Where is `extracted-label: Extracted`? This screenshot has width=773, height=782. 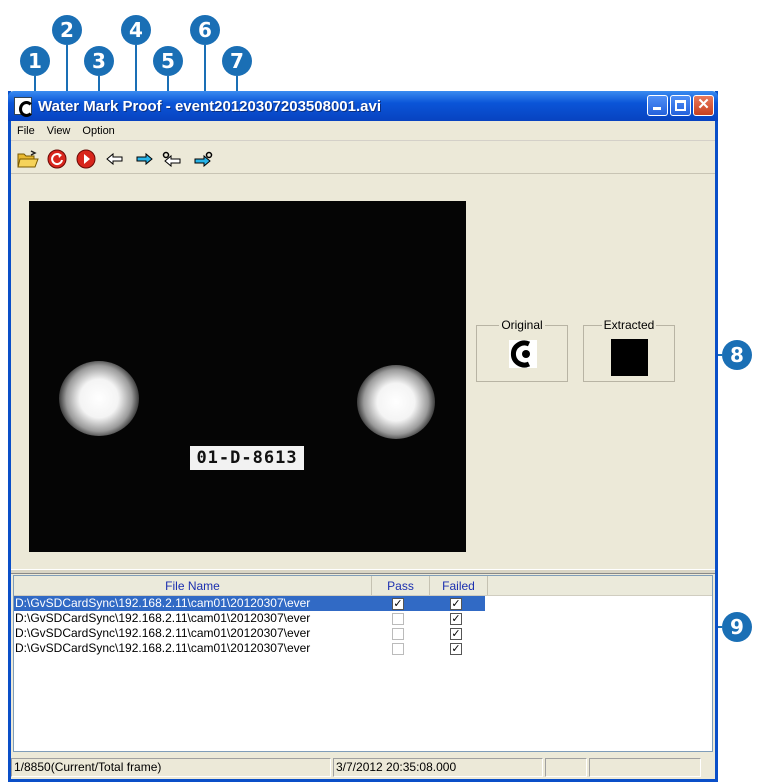 extracted-label: Extracted is located at coordinates (629, 325).